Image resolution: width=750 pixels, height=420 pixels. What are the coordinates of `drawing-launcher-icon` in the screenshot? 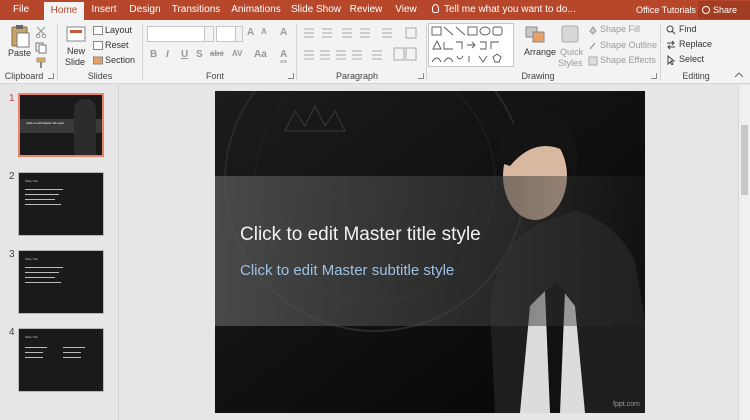 It's located at (654, 76).